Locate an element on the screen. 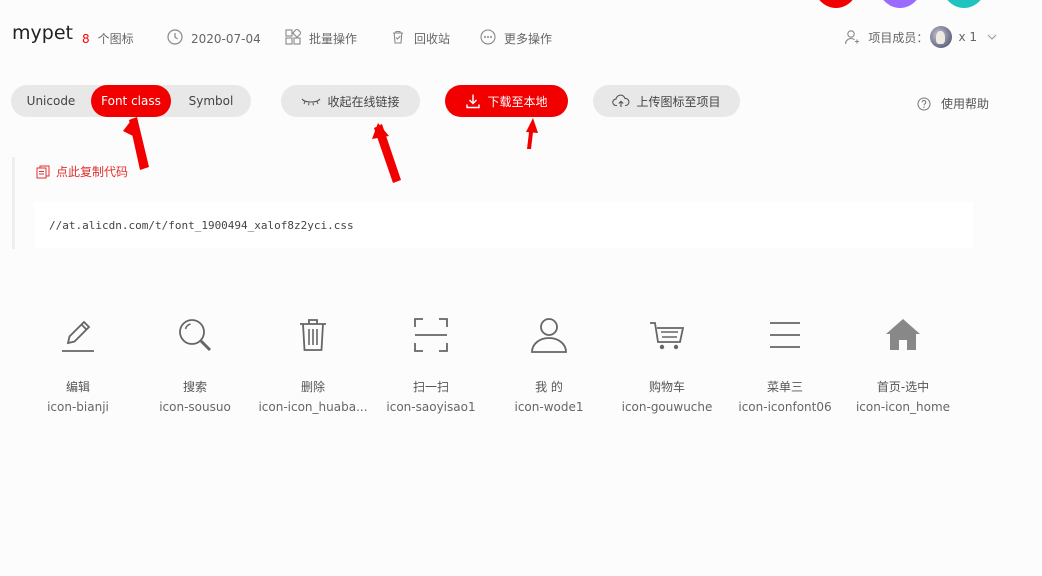  icon-code: icon-gouwuche is located at coordinates (667, 407).